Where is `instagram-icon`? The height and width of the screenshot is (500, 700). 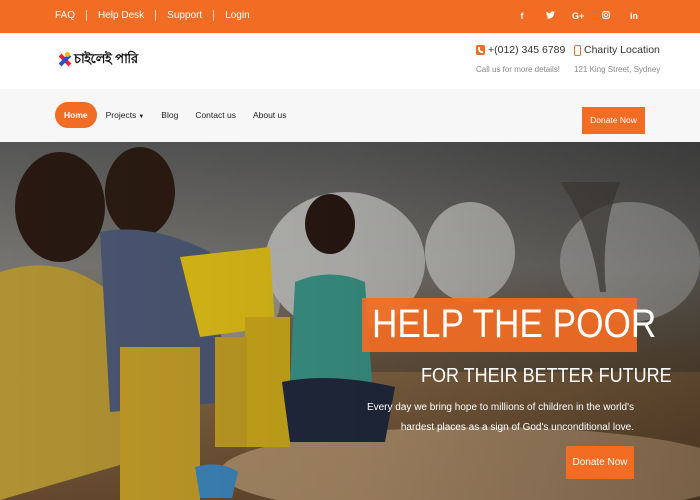 instagram-icon is located at coordinates (606, 16).